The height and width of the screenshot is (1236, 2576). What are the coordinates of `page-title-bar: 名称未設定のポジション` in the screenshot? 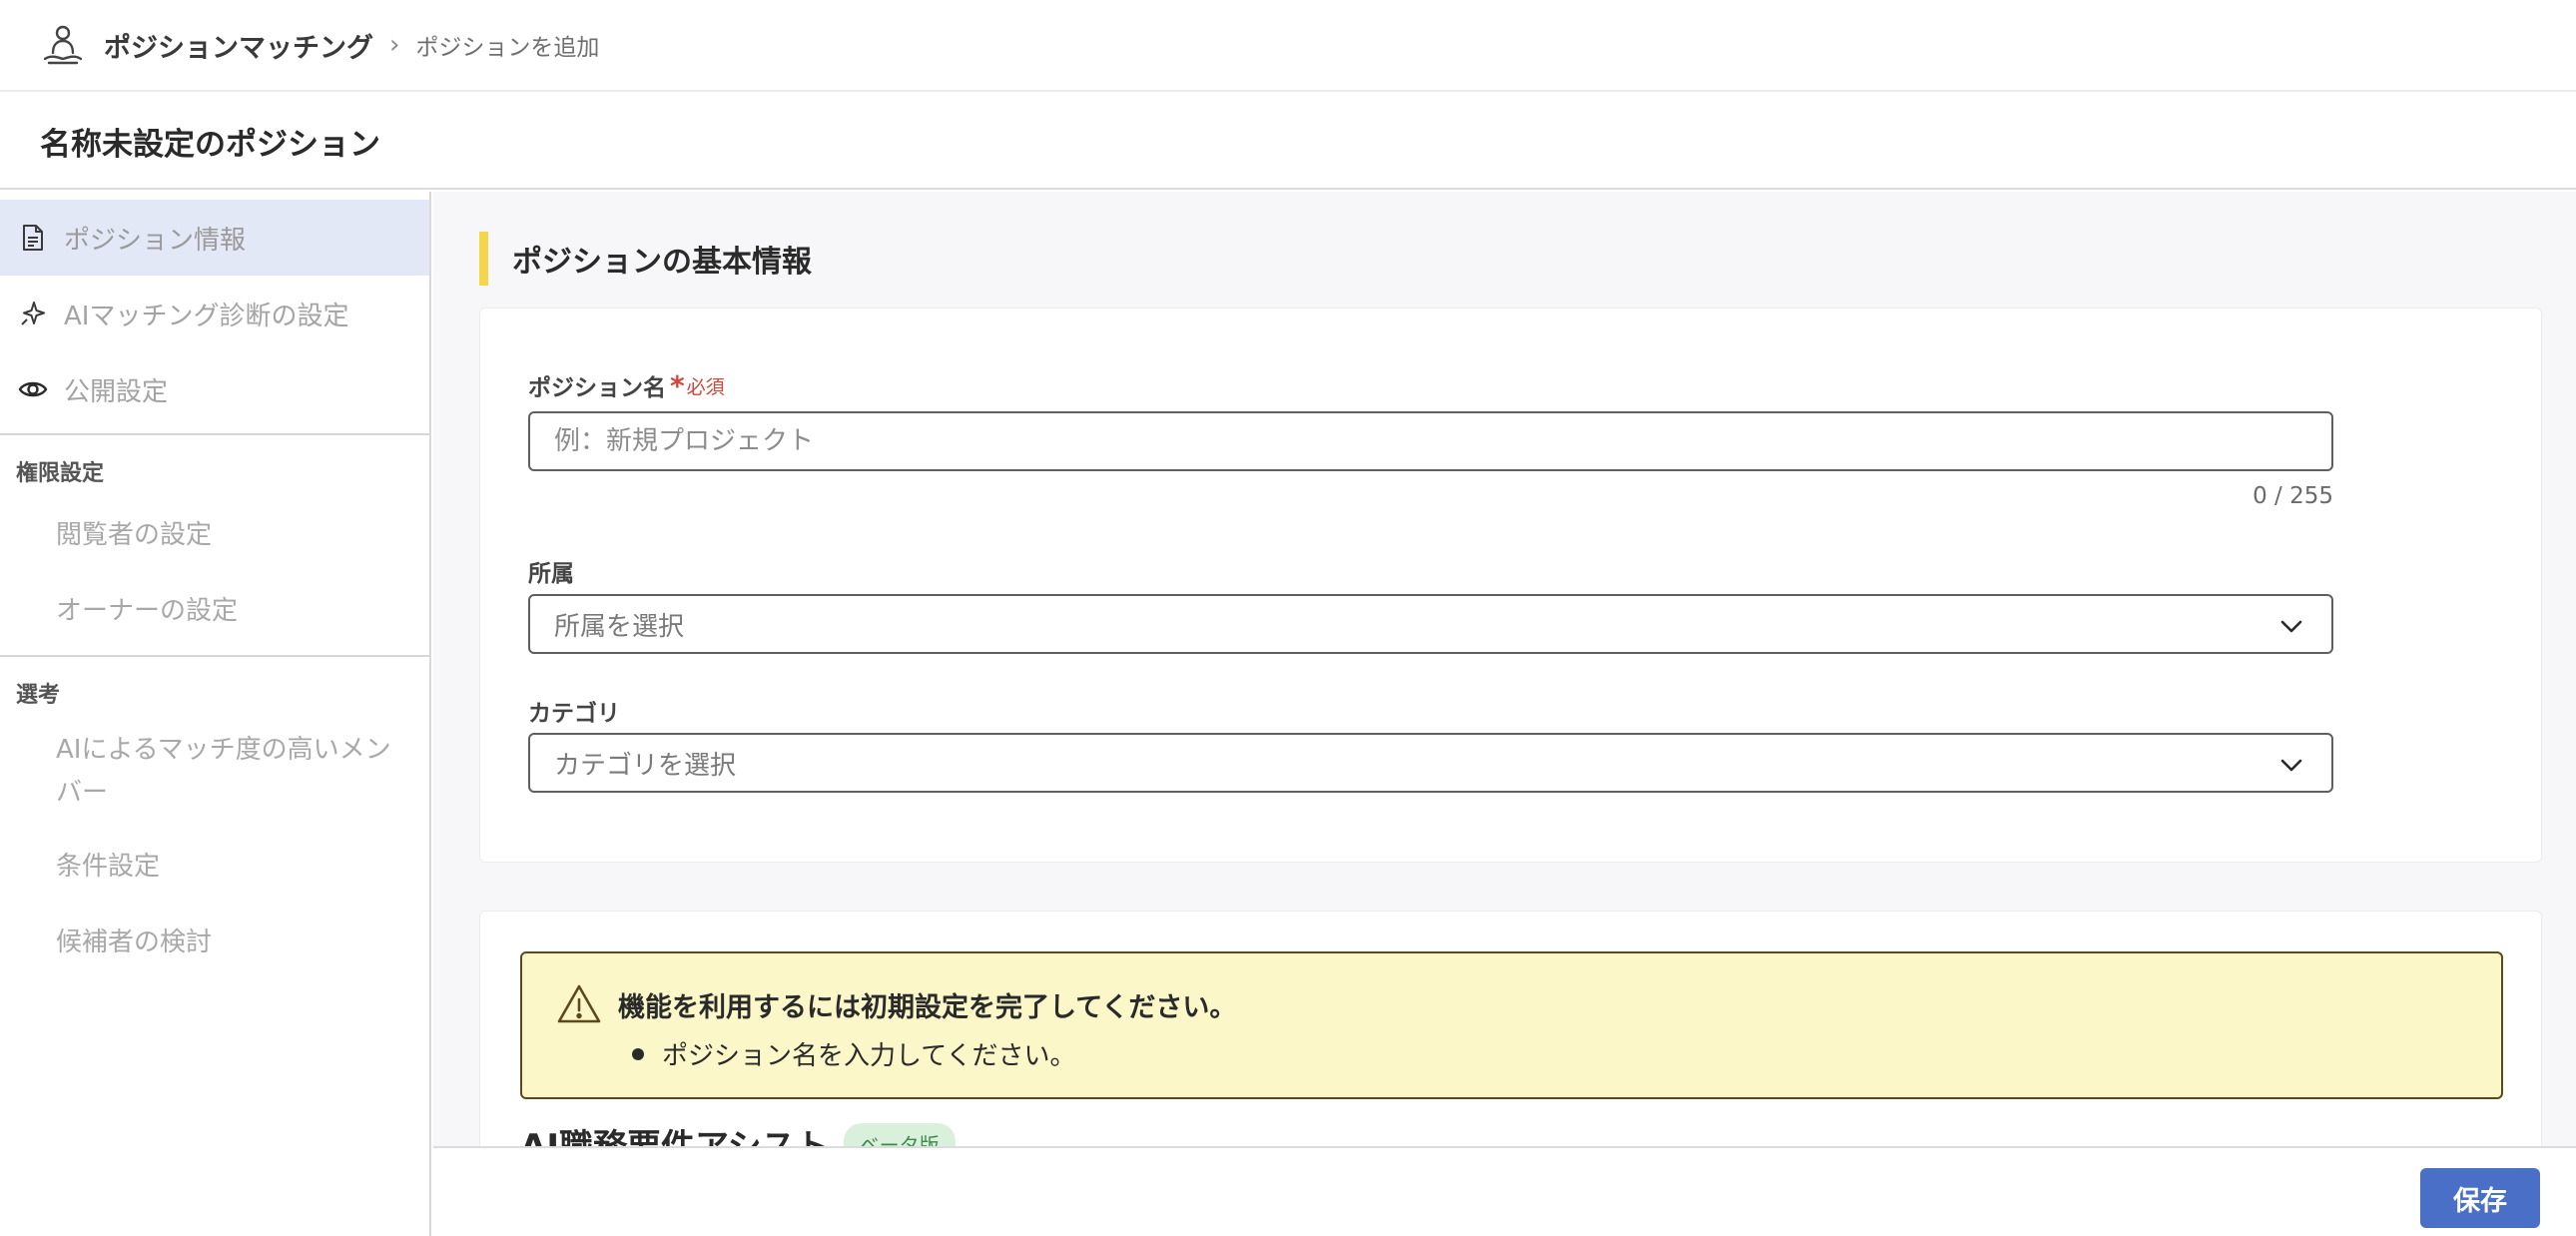 It's located at (1288, 142).